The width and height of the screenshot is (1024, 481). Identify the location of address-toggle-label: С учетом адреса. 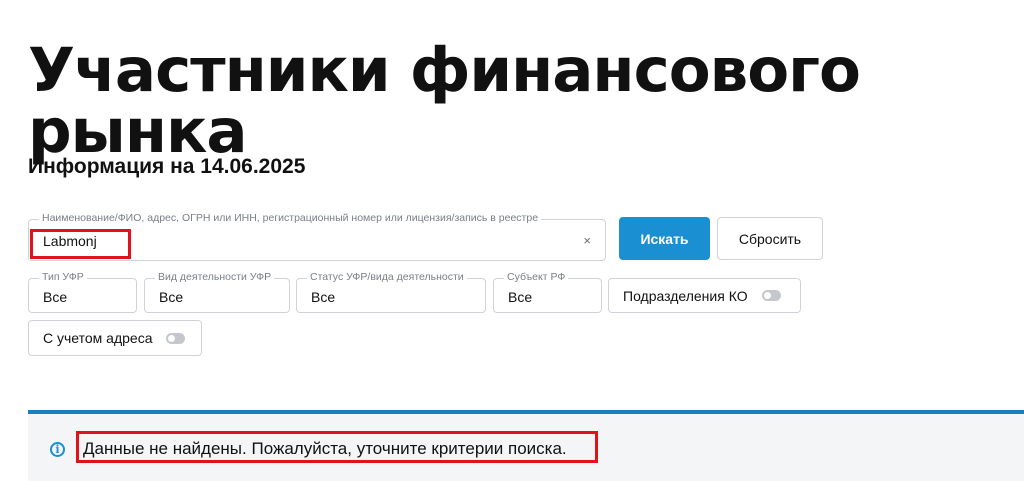
(98, 338).